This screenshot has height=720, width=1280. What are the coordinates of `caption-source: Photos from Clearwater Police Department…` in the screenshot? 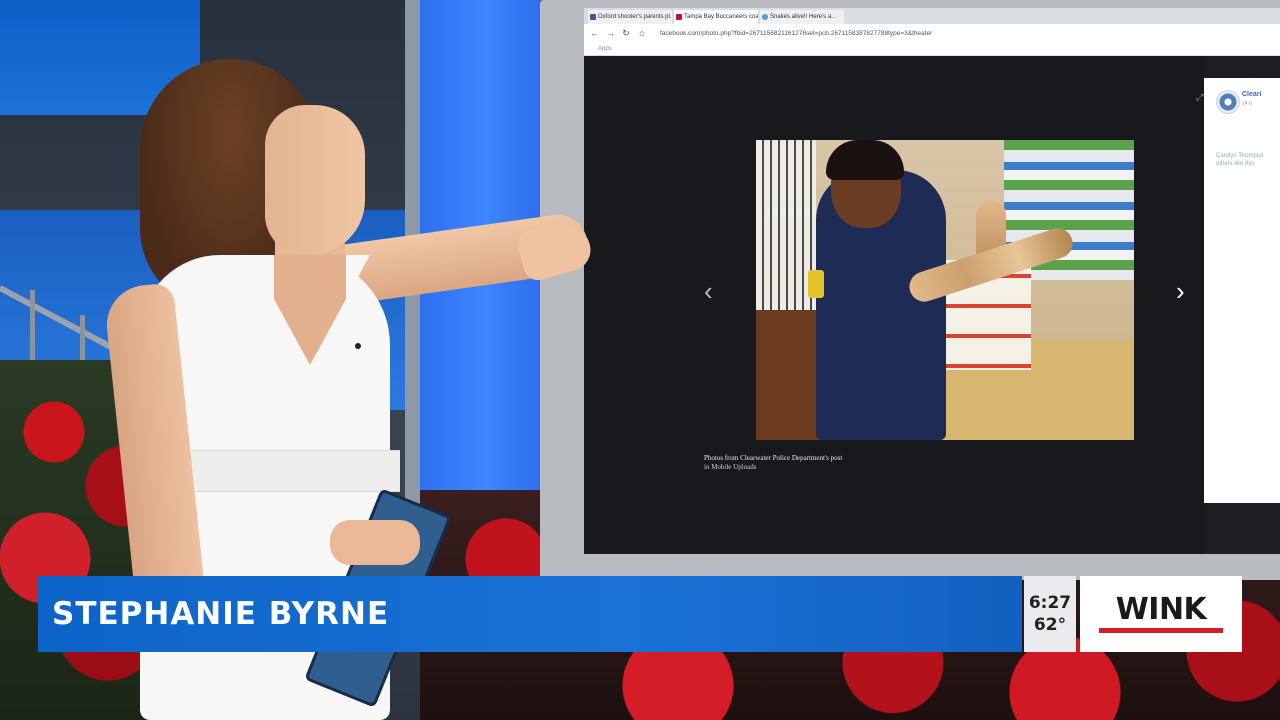 It's located at (773, 458).